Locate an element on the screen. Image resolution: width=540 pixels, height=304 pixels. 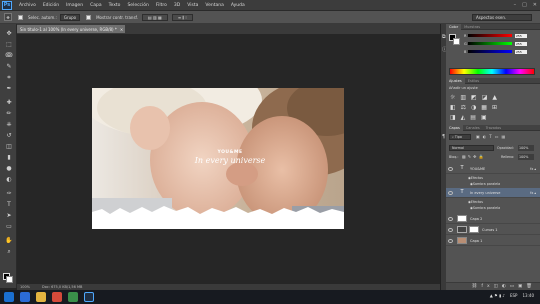
minimize-button: – is located at coordinates (515, 5).